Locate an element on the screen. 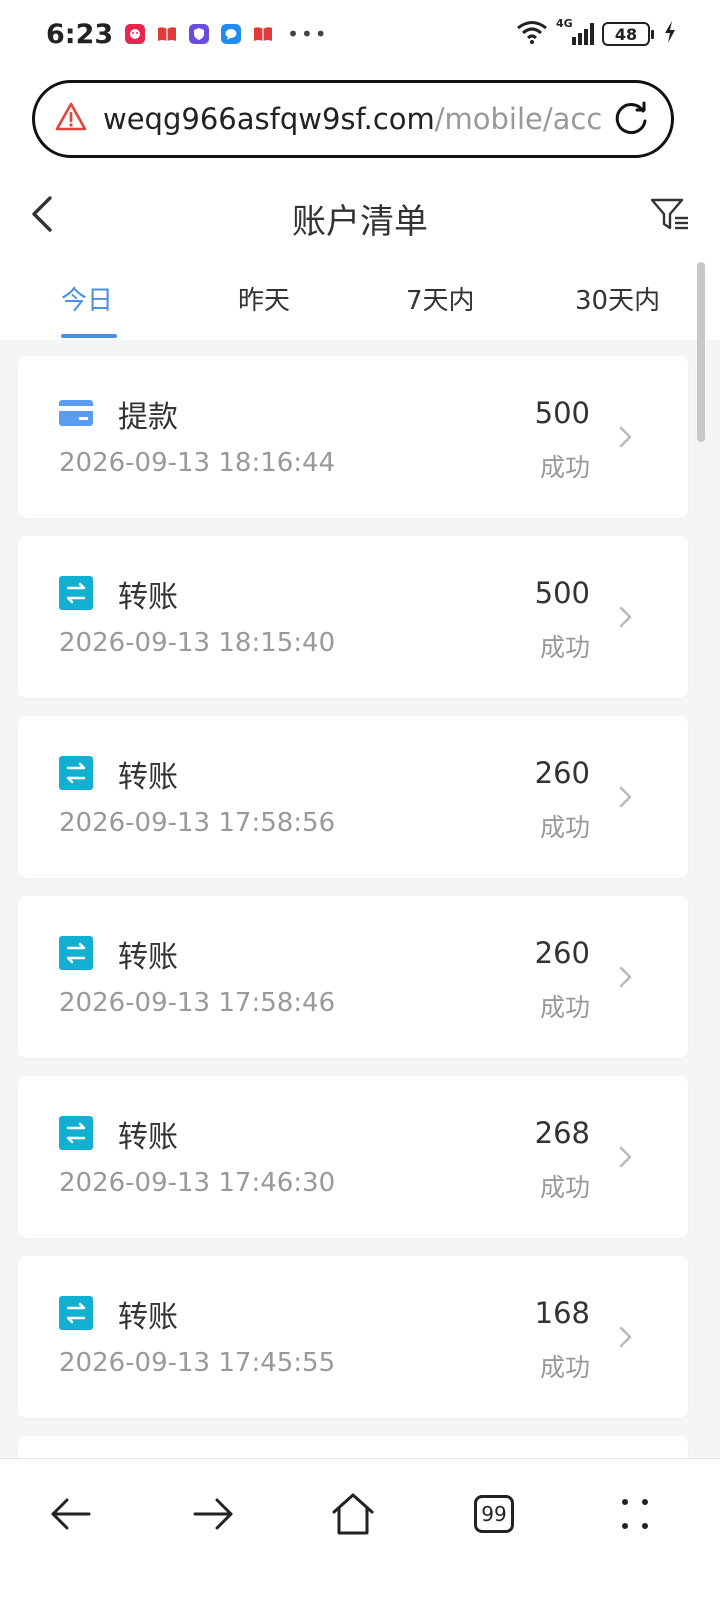  wifi-icon is located at coordinates (532, 34).